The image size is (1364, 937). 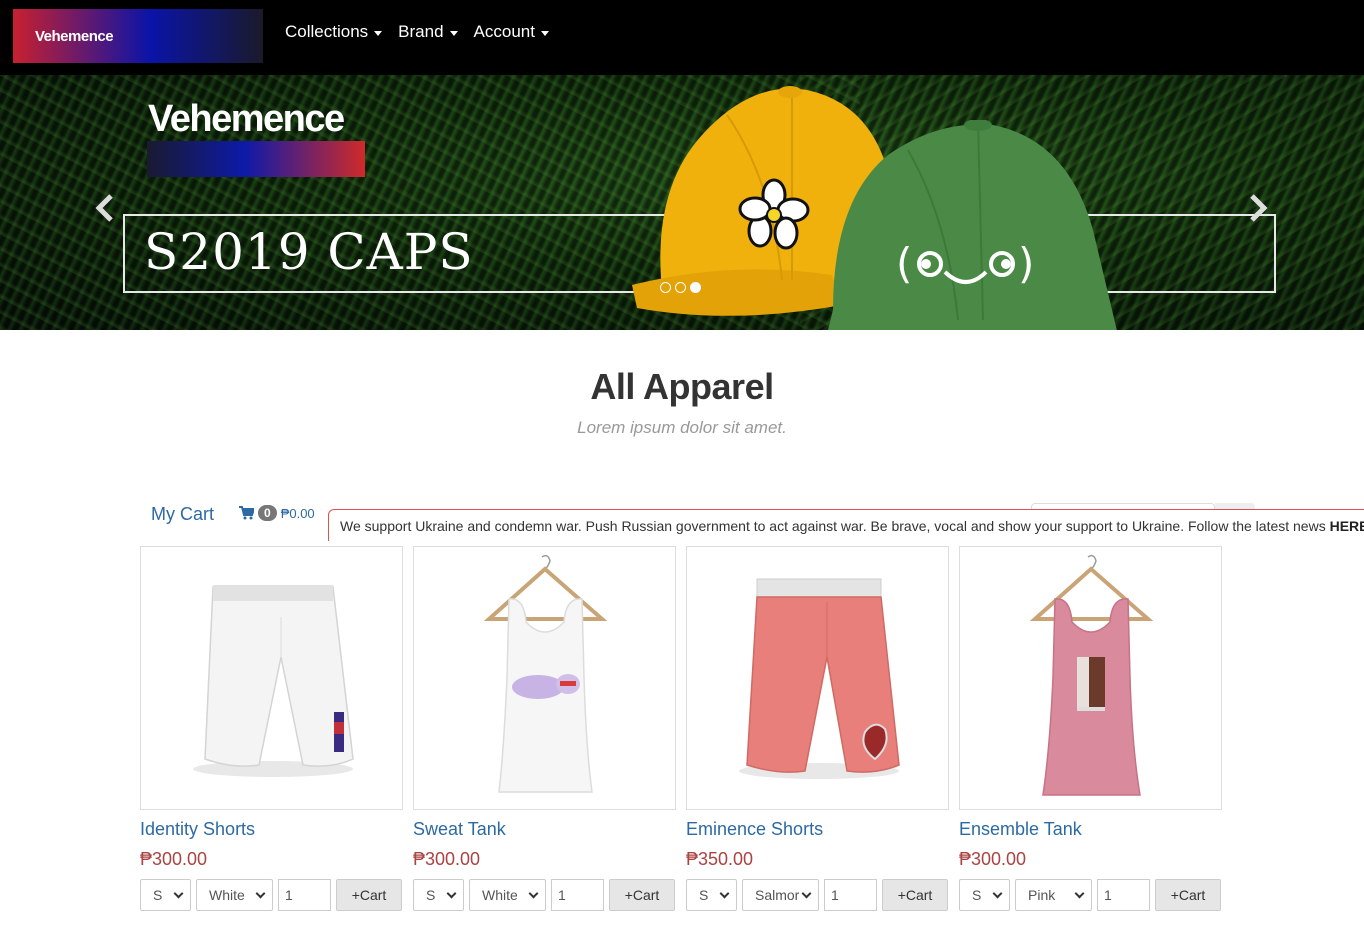 I want to click on product-card: Ensemble Tank ₱300.00 S Pink 1 +Cart, so click(x=1090, y=728).